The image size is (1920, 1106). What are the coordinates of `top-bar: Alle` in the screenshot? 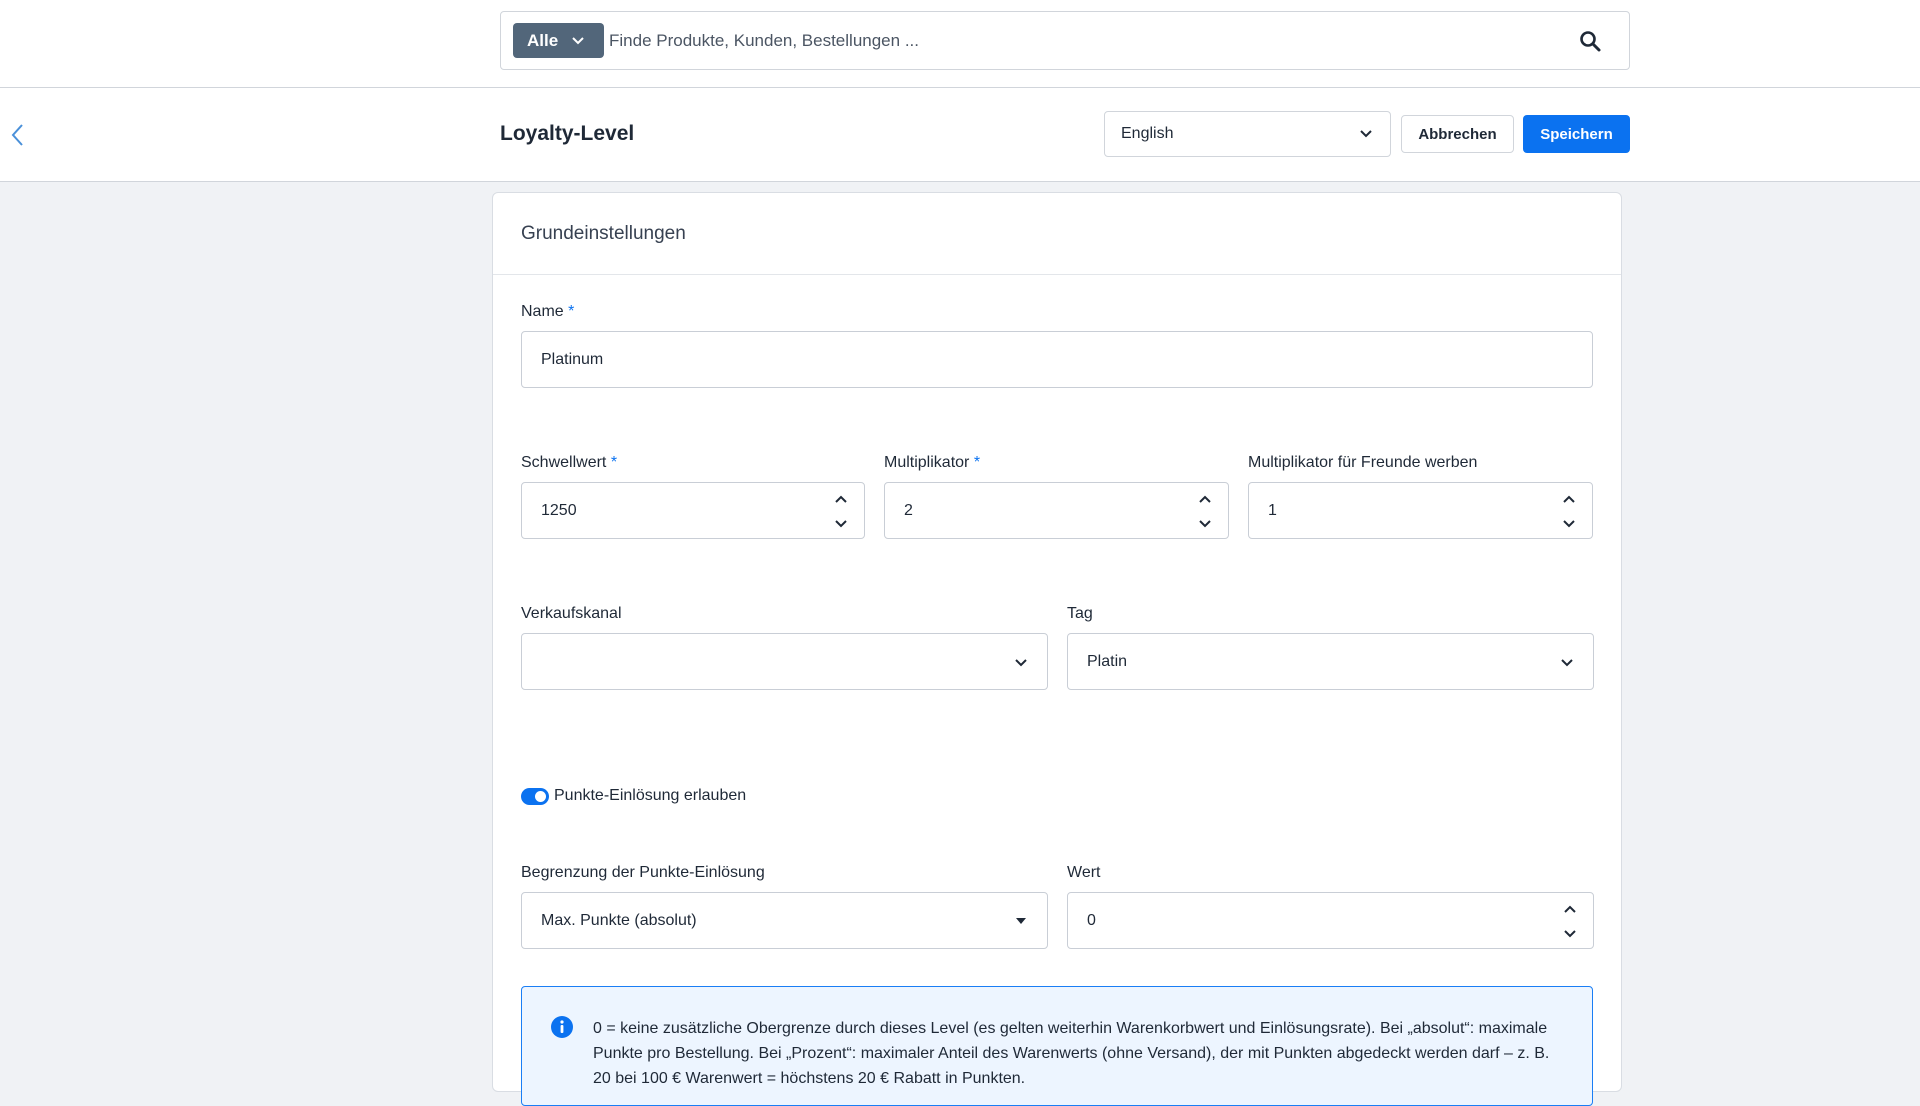 It's located at (960, 44).